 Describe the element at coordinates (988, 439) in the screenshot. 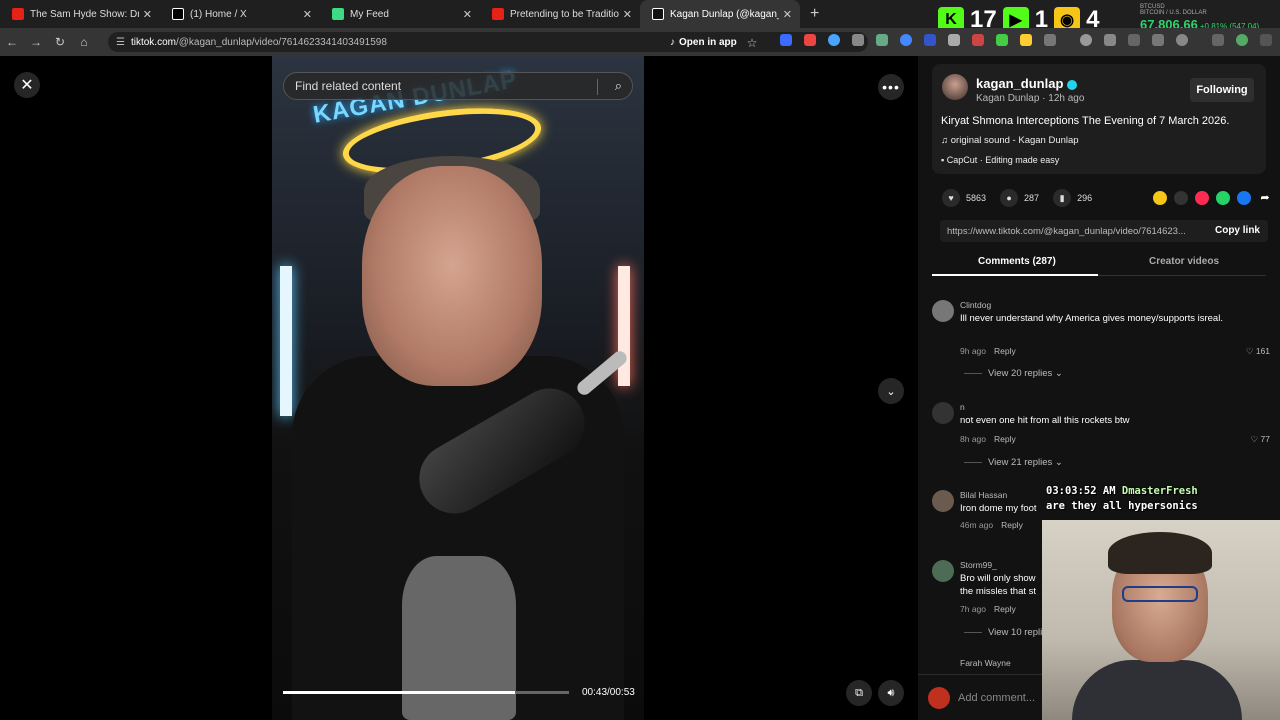

I see `comment-meta: 8h ago Reply` at that location.